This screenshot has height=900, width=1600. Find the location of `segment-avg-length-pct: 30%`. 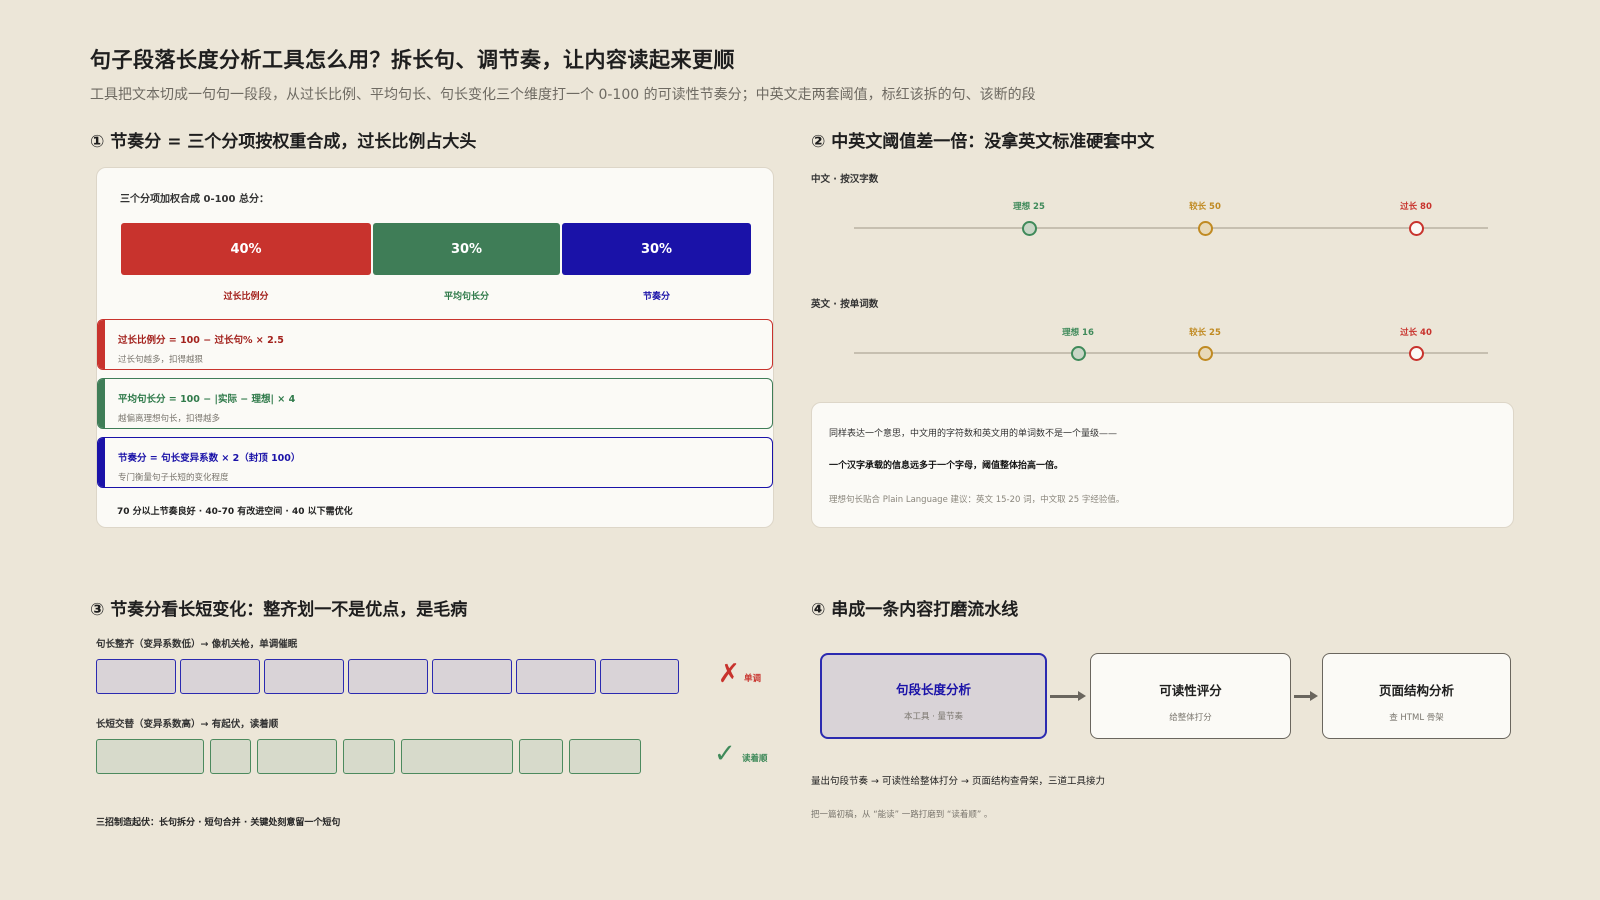

segment-avg-length-pct: 30% is located at coordinates (466, 249).